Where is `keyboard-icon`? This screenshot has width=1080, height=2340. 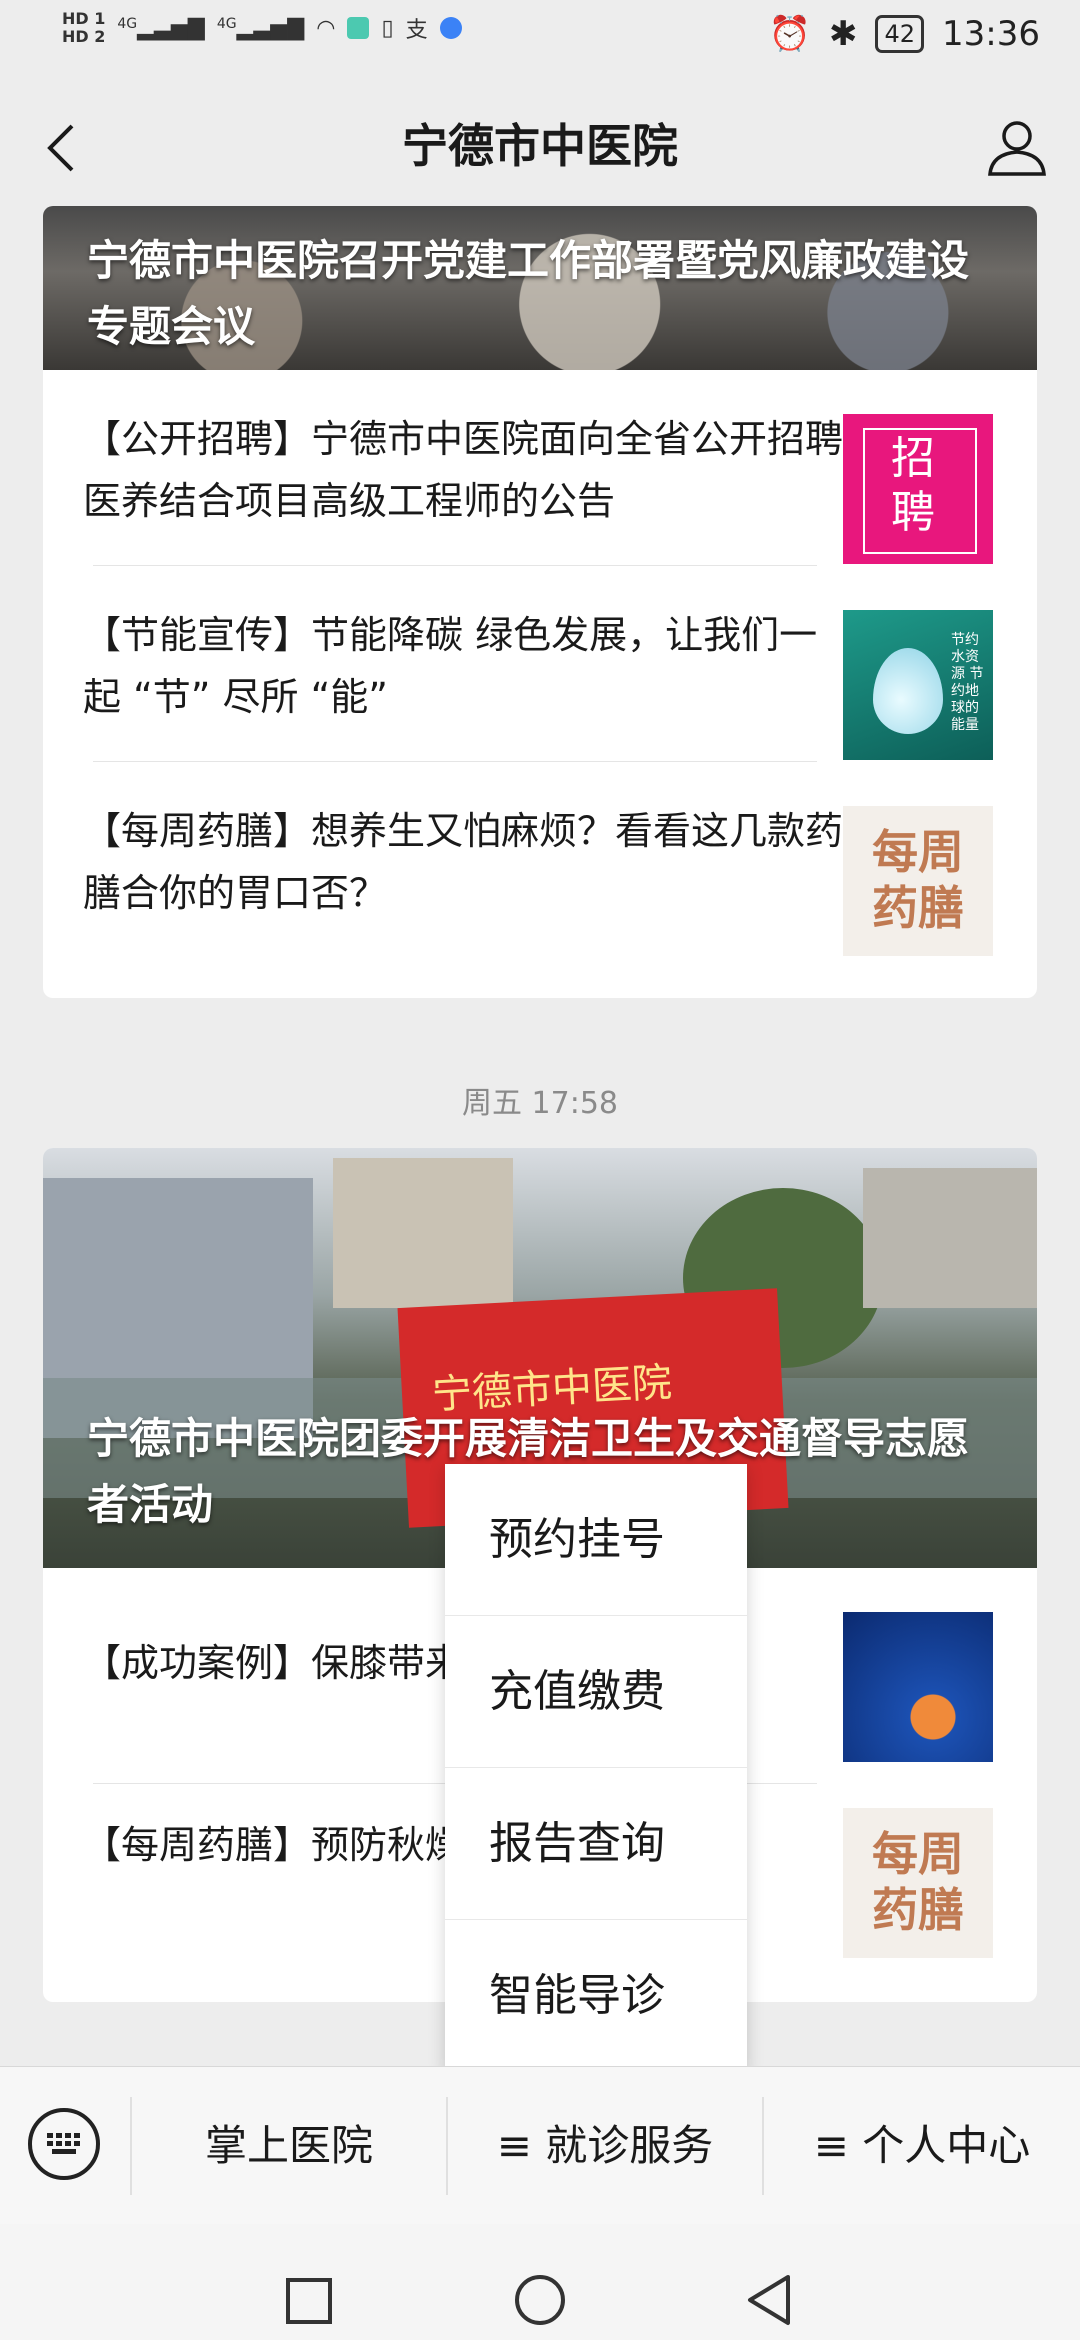 keyboard-icon is located at coordinates (64, 2144).